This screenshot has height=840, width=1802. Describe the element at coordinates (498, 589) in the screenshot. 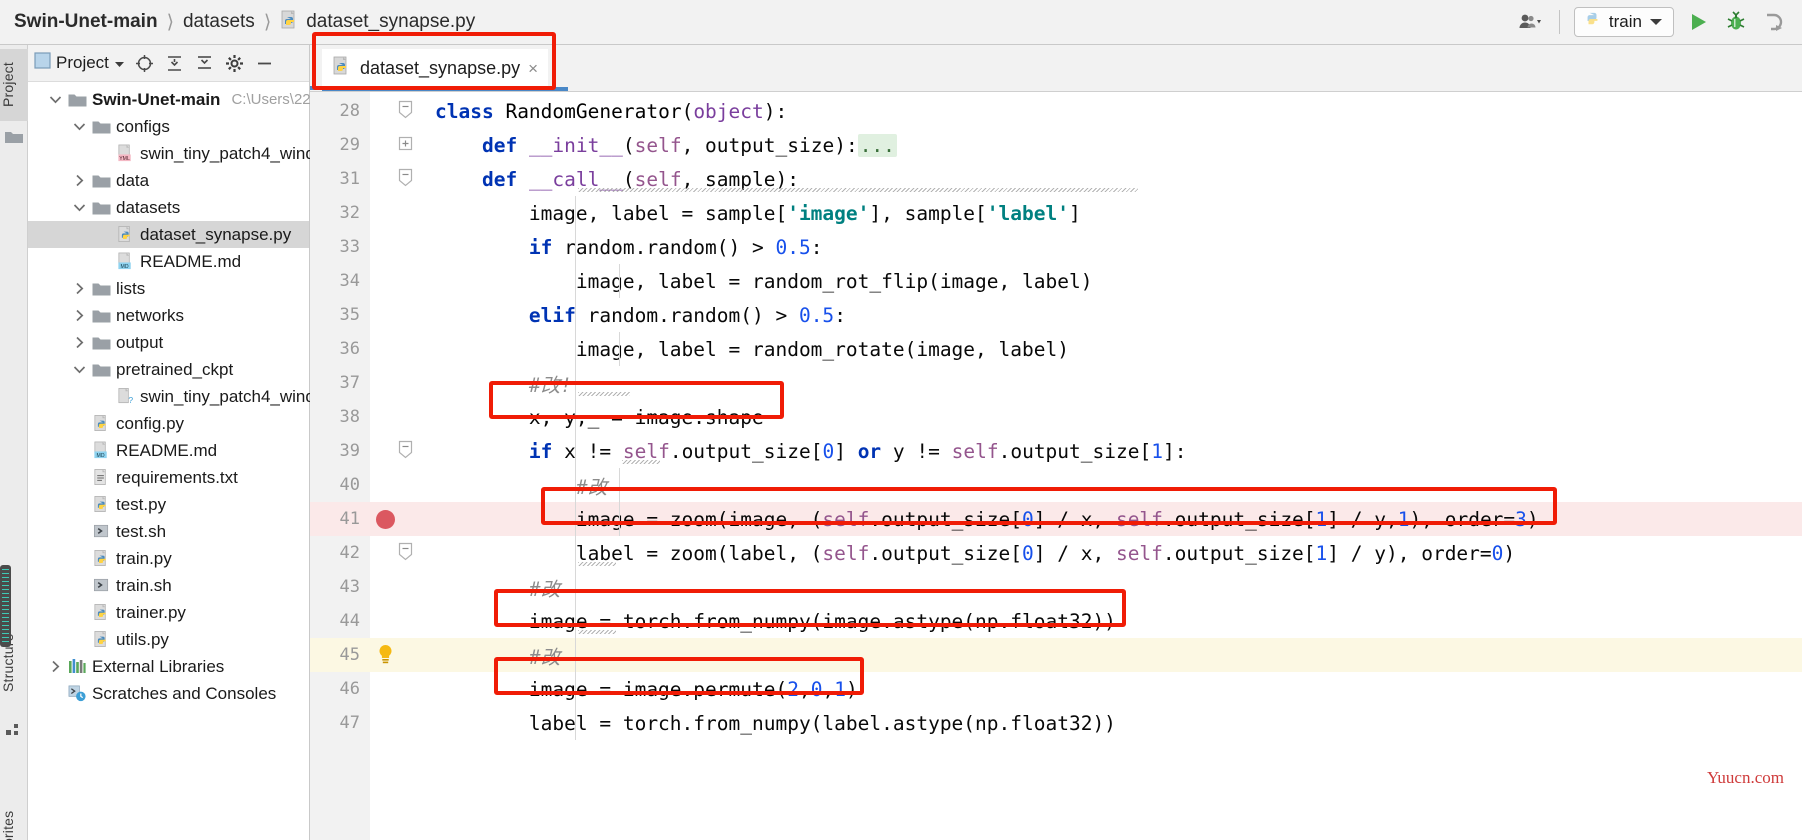

I see `code-token-cmt: #改` at that location.